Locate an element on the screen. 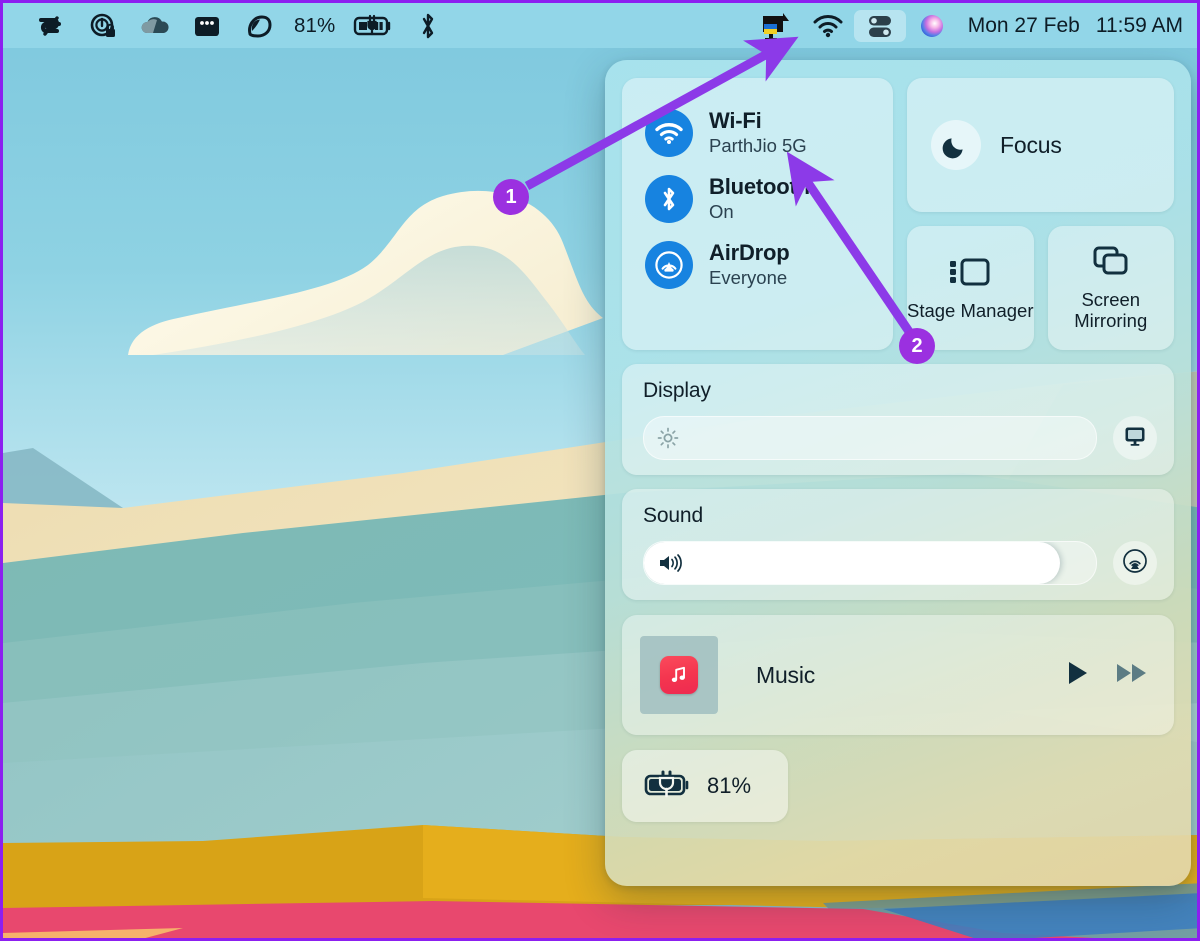  fast-forward-icon is located at coordinates (1132, 675).